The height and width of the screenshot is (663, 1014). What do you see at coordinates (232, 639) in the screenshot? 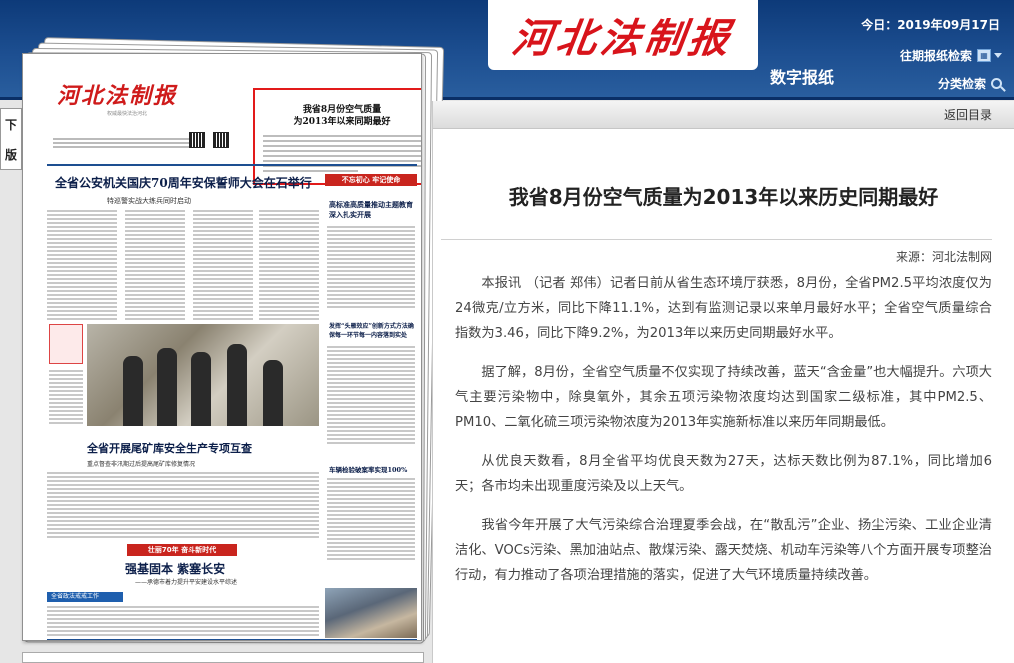
I see `newspaper-footer-rule` at bounding box center [232, 639].